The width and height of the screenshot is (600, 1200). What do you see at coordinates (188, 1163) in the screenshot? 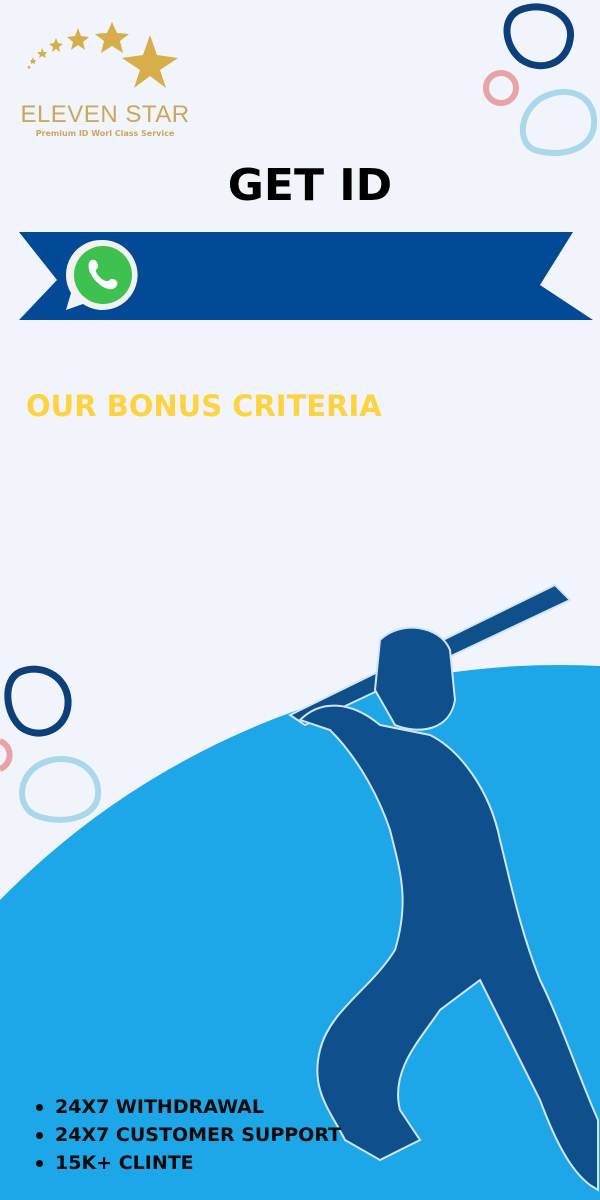
I see `feature-item: 15K+ CLINTE` at bounding box center [188, 1163].